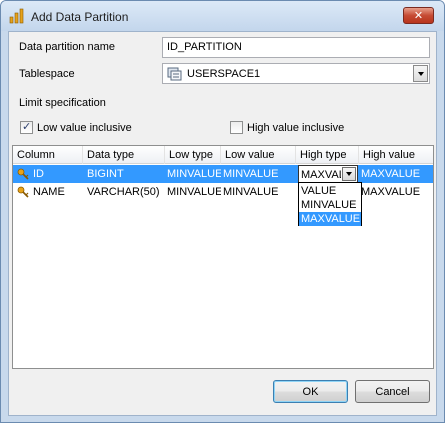  Describe the element at coordinates (80, 17) in the screenshot. I see `window-title: Add Data Partition` at that location.